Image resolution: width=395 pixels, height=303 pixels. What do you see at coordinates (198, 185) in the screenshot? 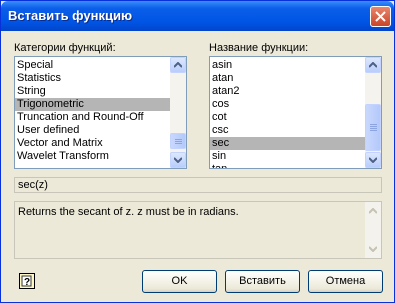
I see `function-signature-field: sec(z)` at bounding box center [198, 185].